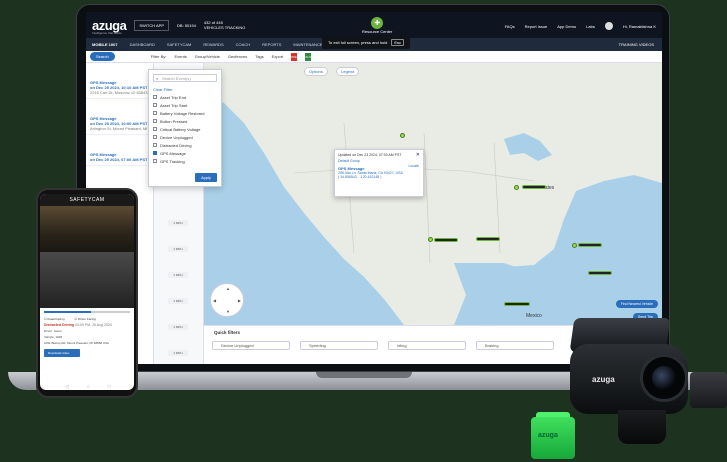  I want to click on phone-app-title: SAFETYCAM, so click(87, 200).